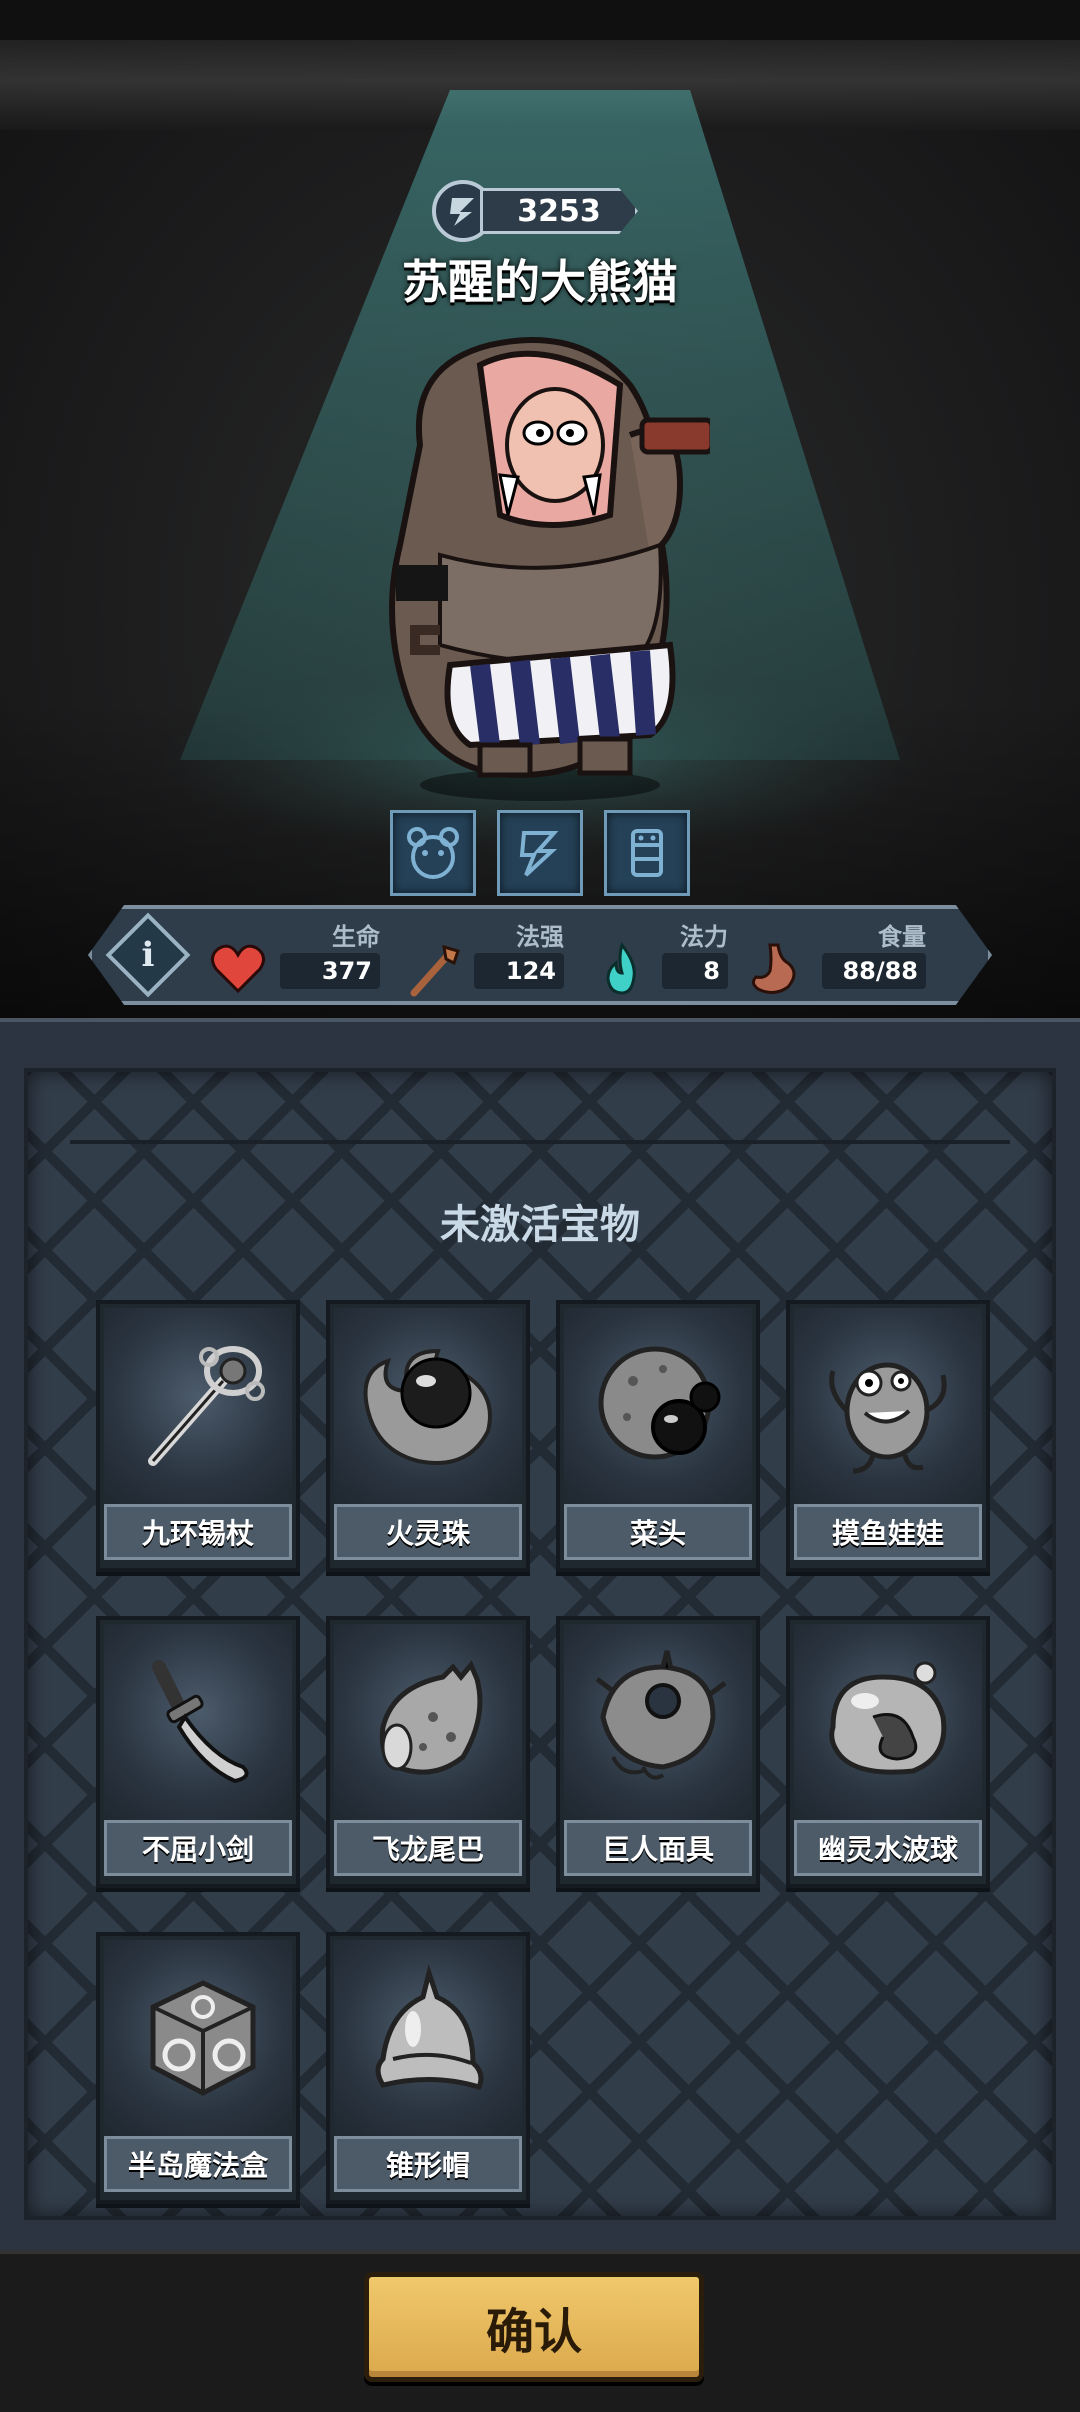 Image resolution: width=1080 pixels, height=2412 pixels. I want to click on character-name: 苏醒的大熊猫, so click(540, 282).